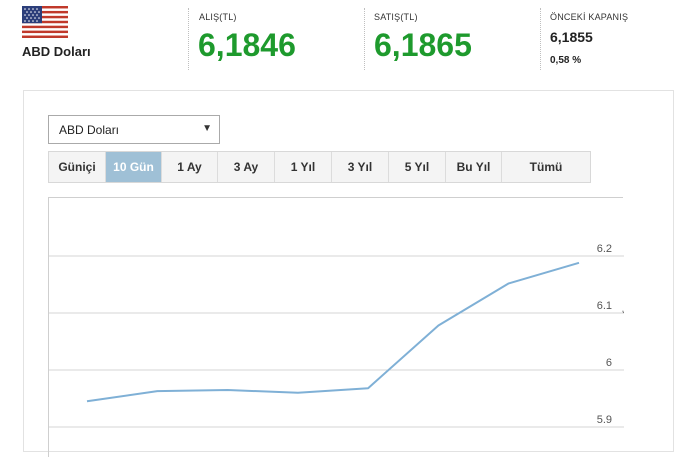  What do you see at coordinates (134, 167) in the screenshot?
I see `tab-10-gun: 10 Gün` at bounding box center [134, 167].